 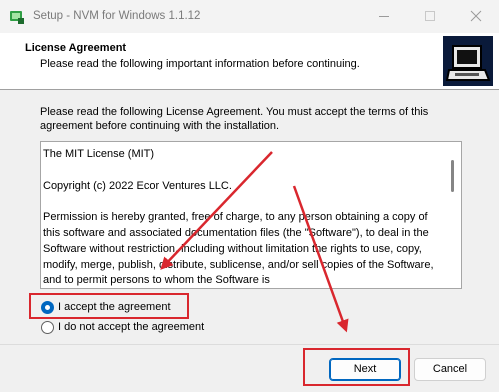 I want to click on maximize-icon, so click(x=430, y=16).